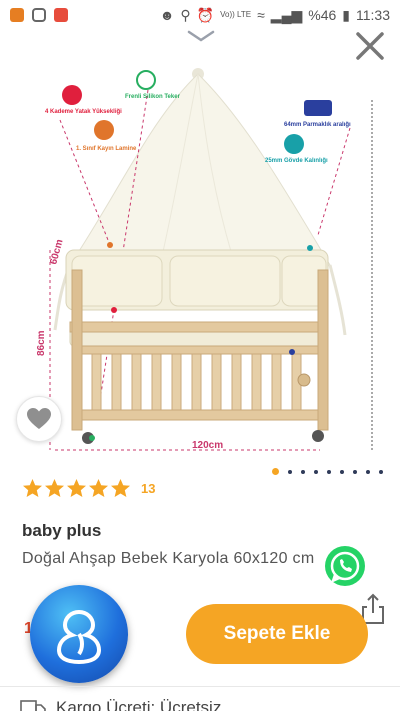 The width and height of the screenshot is (400, 711). What do you see at coordinates (61, 15) in the screenshot?
I see `app-notification-icon` at bounding box center [61, 15].